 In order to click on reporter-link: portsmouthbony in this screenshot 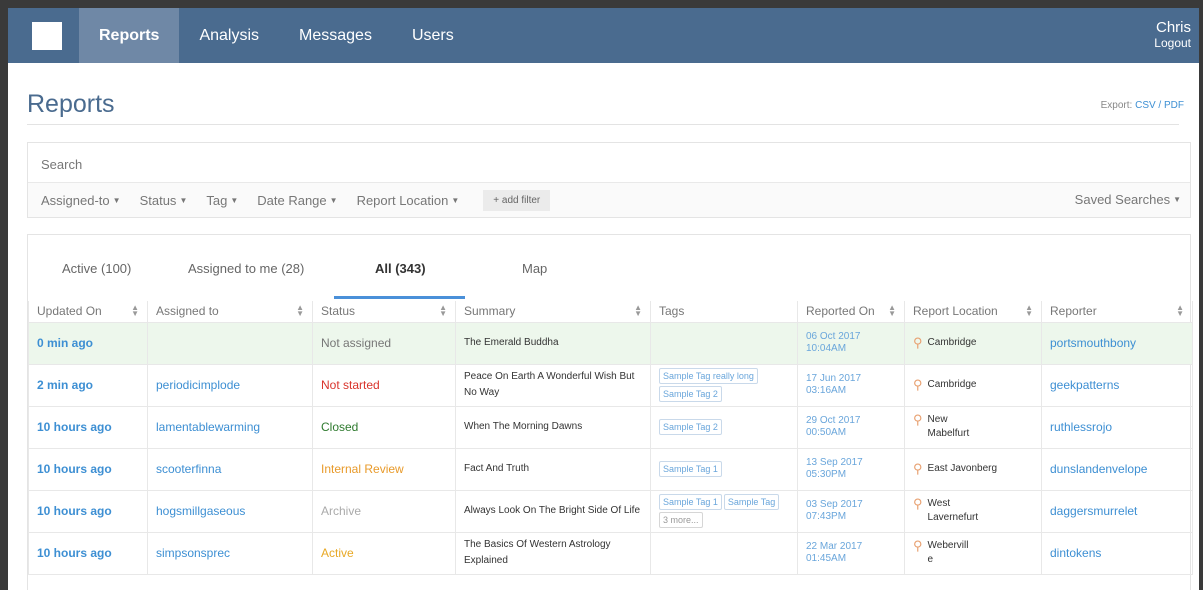, I will do `click(1117, 343)`.